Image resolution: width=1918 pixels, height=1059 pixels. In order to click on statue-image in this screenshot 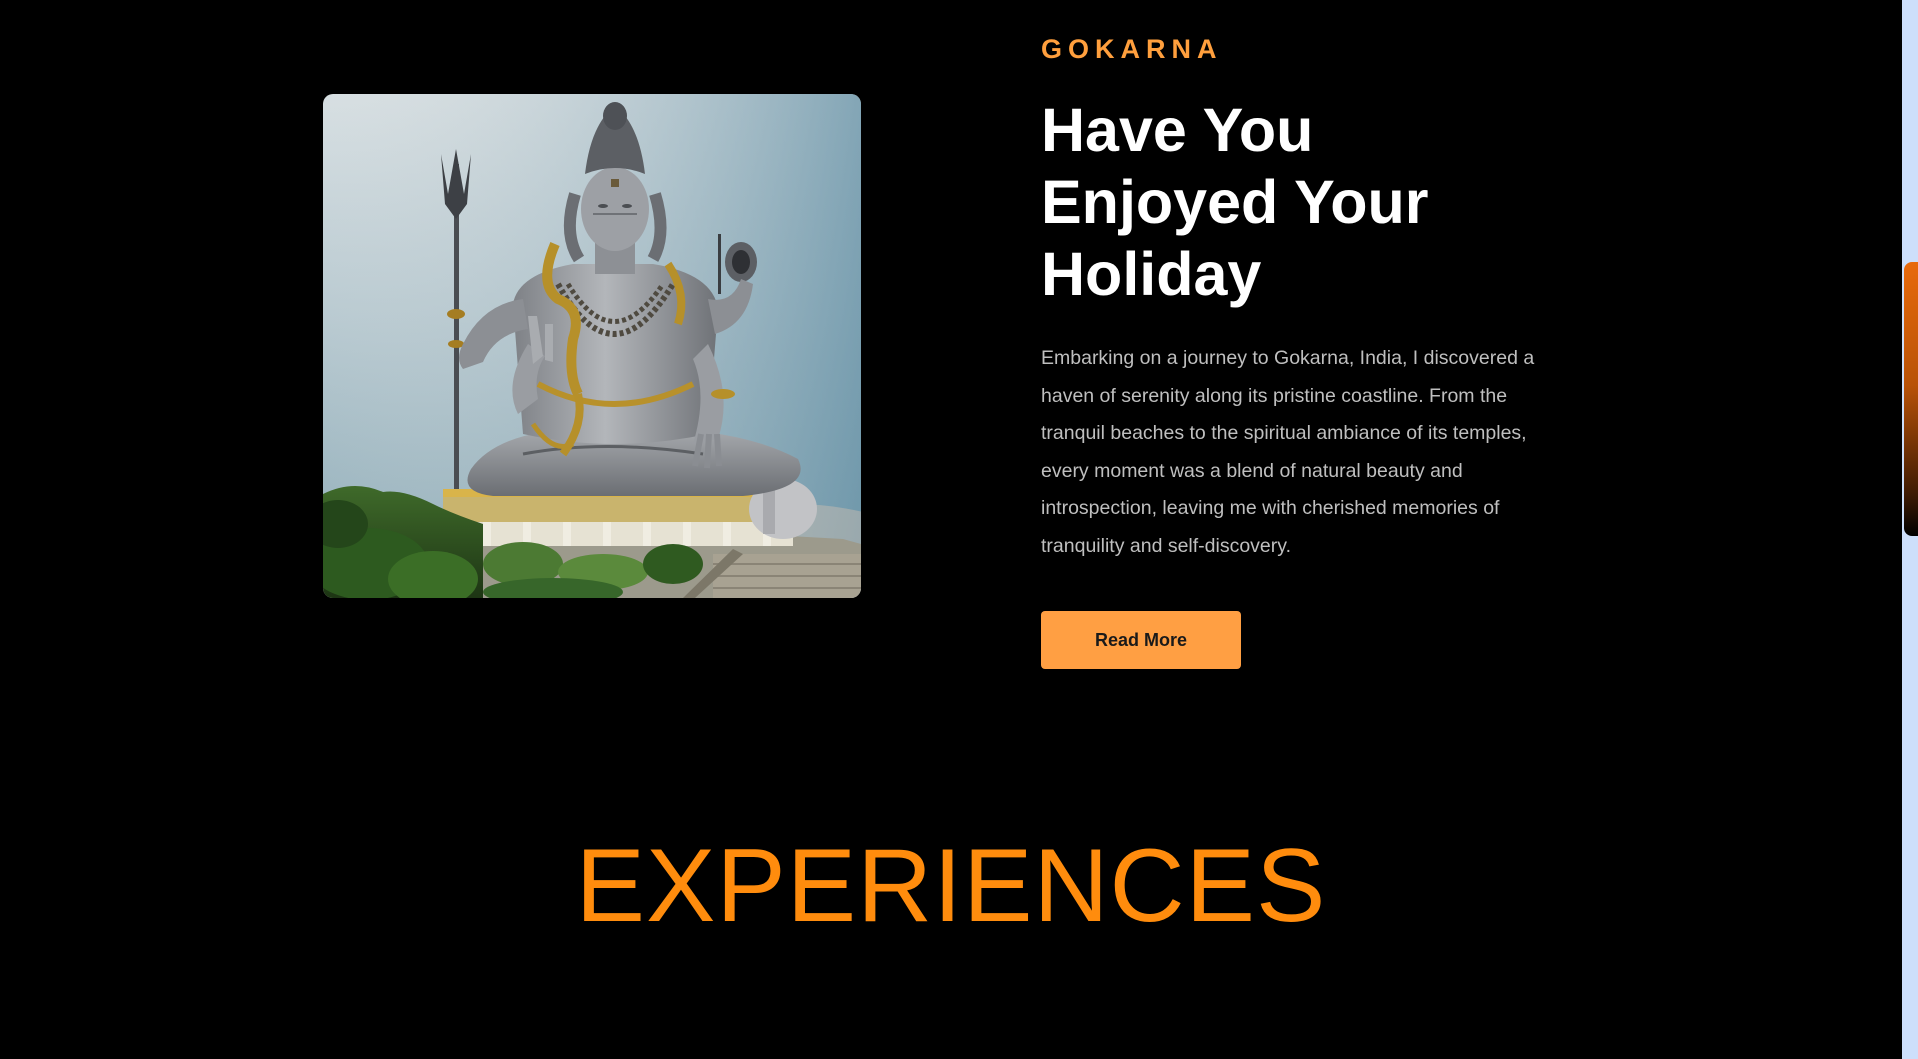, I will do `click(592, 346)`.